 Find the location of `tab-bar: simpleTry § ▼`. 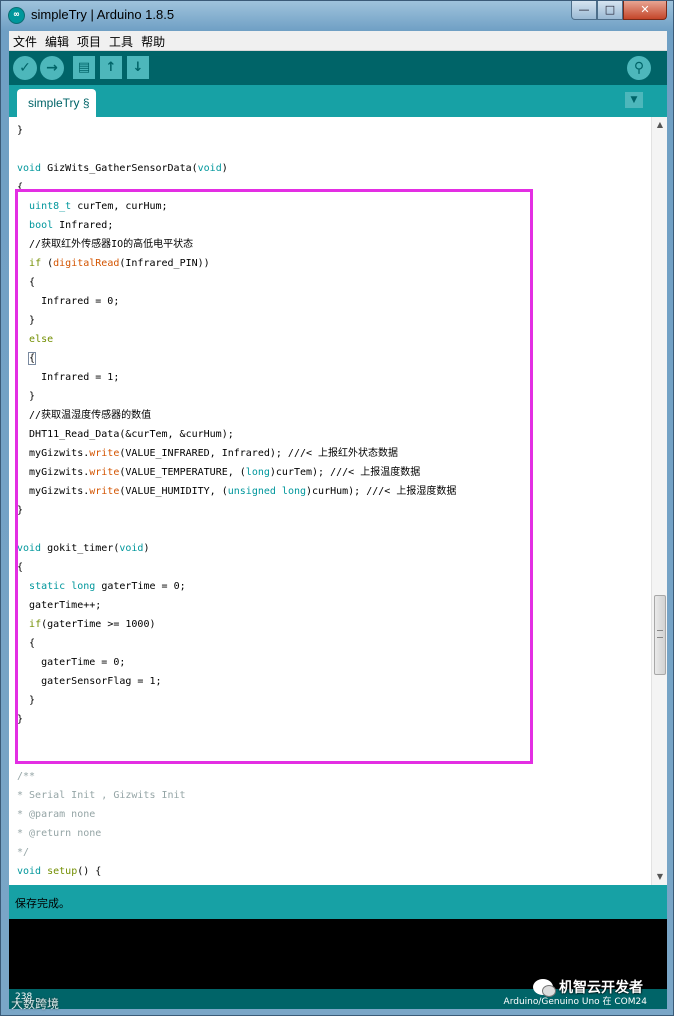

tab-bar: simpleTry § ▼ is located at coordinates (338, 101).